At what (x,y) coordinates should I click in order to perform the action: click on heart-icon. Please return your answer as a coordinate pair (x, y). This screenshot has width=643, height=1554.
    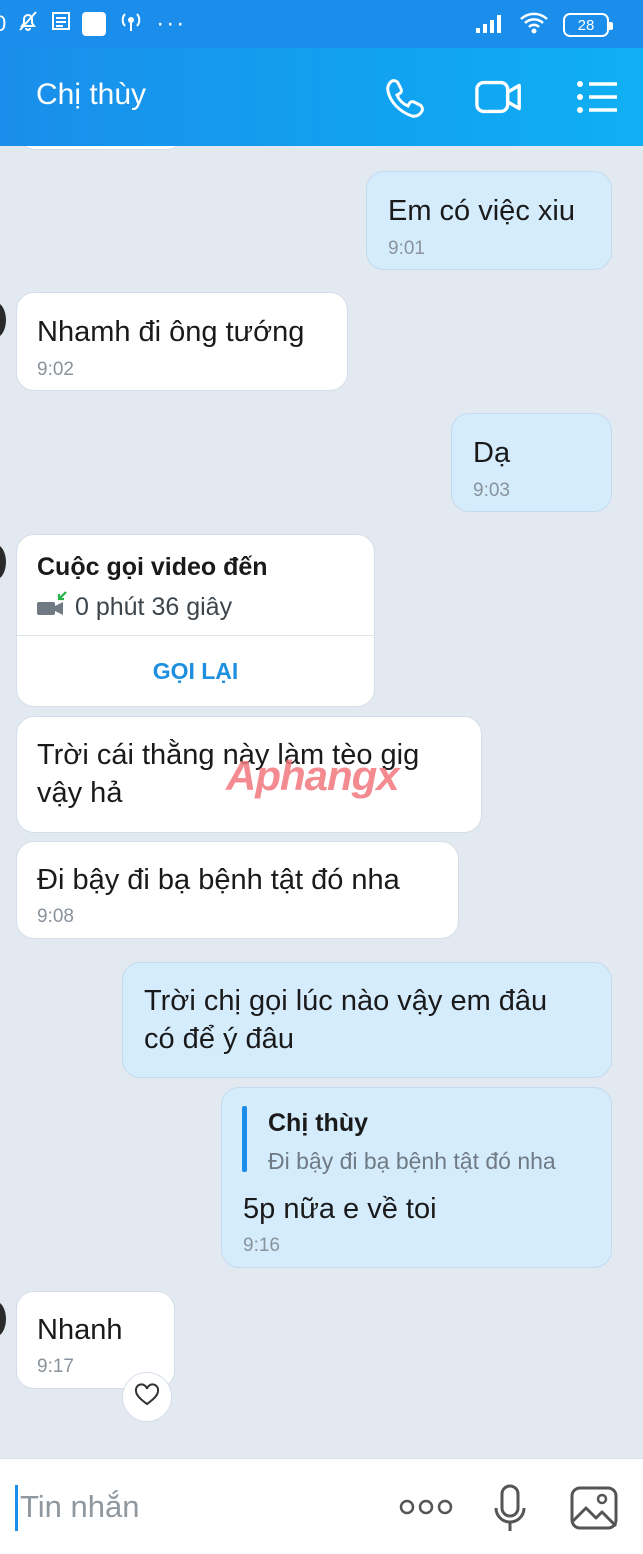
    Looking at the image, I should click on (147, 1397).